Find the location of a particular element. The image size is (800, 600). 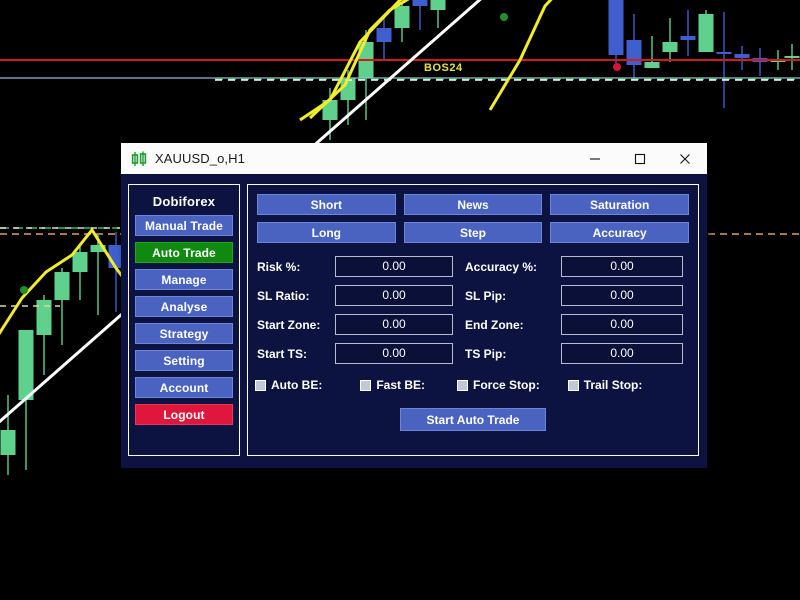

ts-pip-label: TS Pip: is located at coordinates (486, 353).